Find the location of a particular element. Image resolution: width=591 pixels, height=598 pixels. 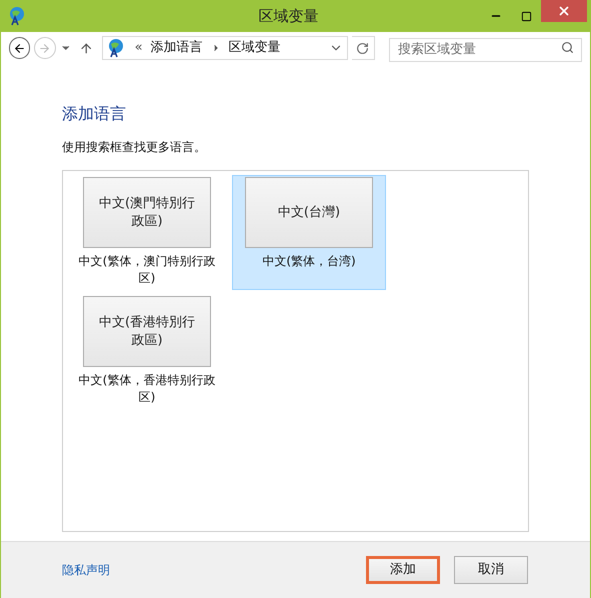

search-icon is located at coordinates (567, 47).